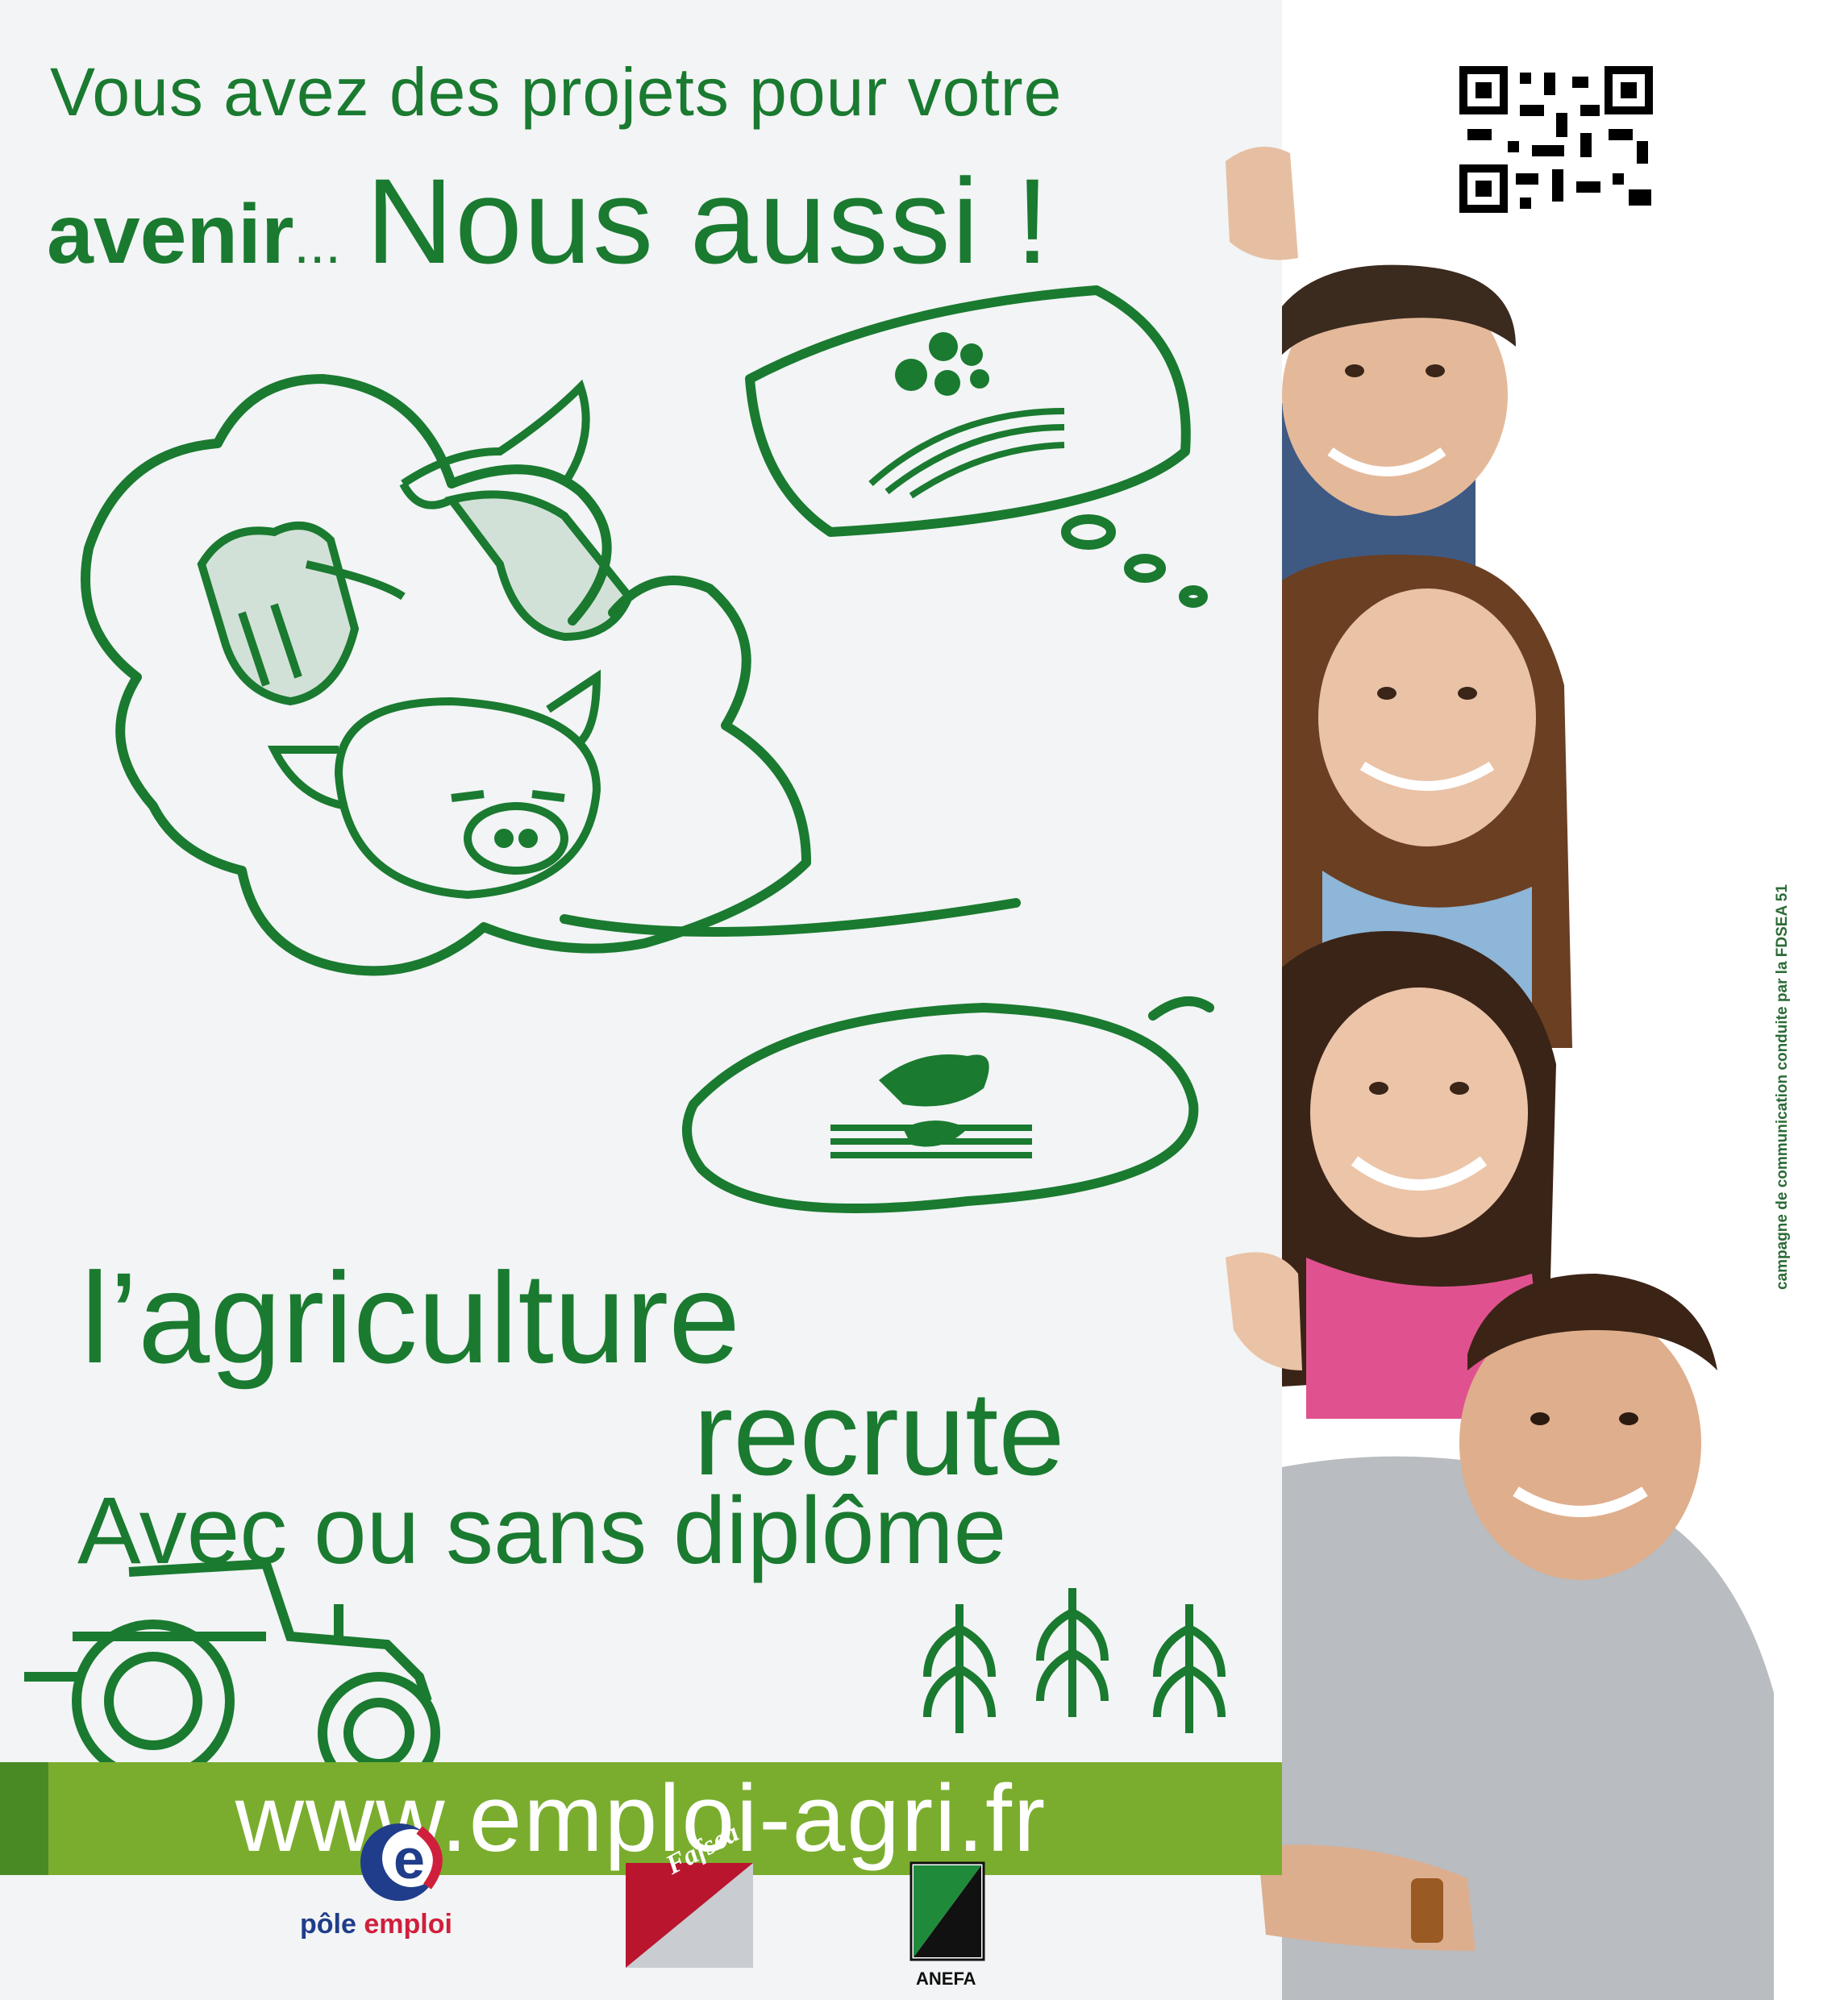 The width and height of the screenshot is (1848, 2000). I want to click on fafsea-logo, so click(689, 1915).